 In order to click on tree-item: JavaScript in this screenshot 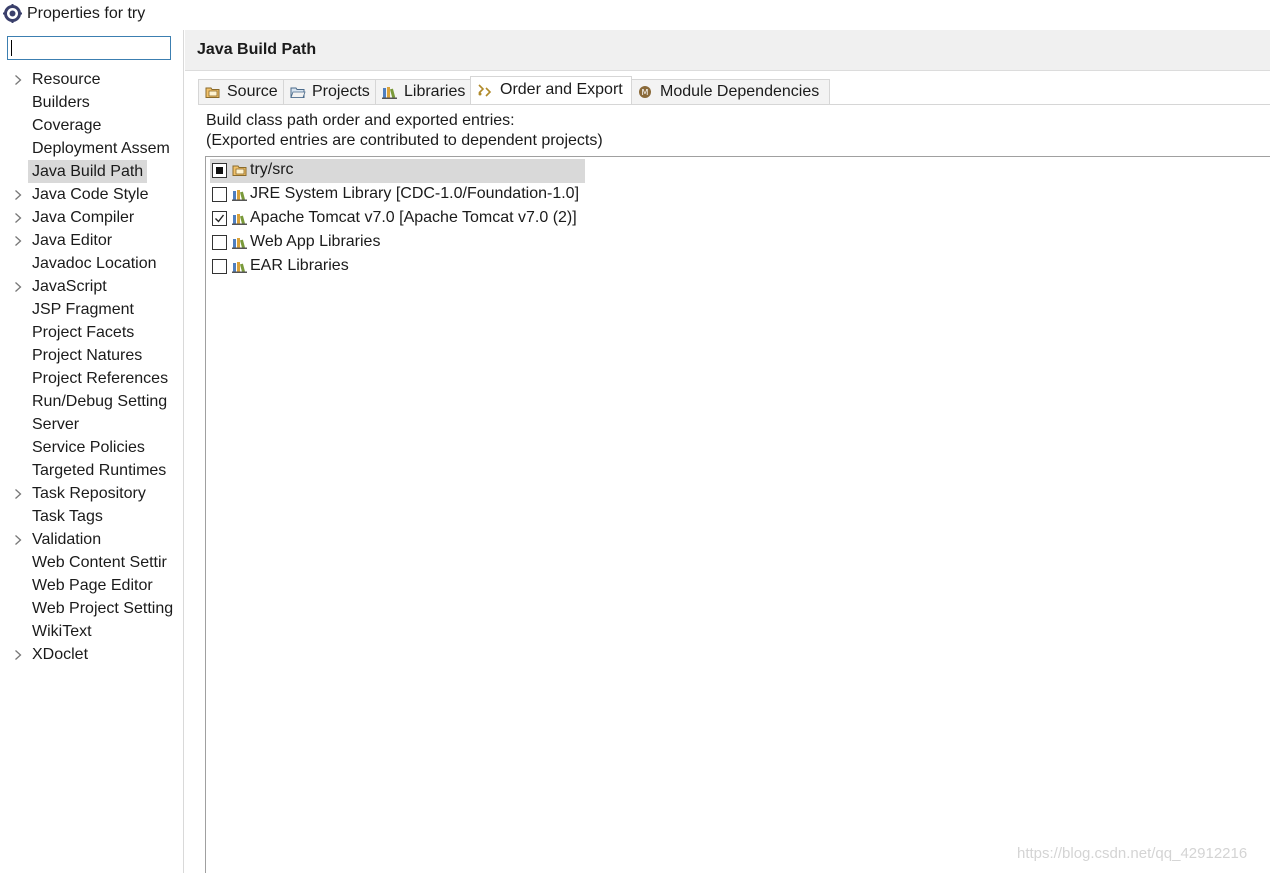, I will do `click(88, 286)`.